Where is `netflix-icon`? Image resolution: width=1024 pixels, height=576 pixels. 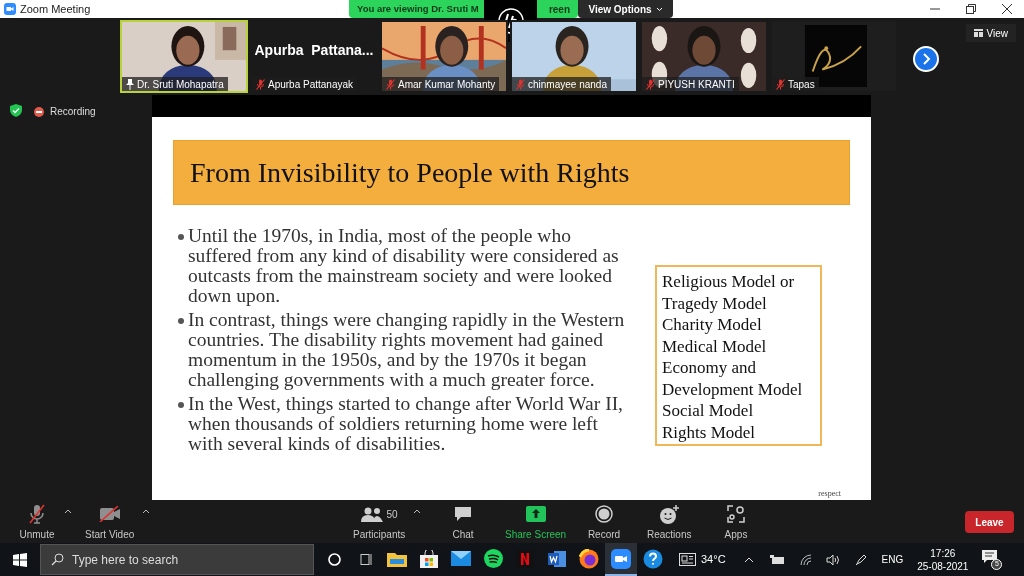
netflix-icon is located at coordinates (525, 558).